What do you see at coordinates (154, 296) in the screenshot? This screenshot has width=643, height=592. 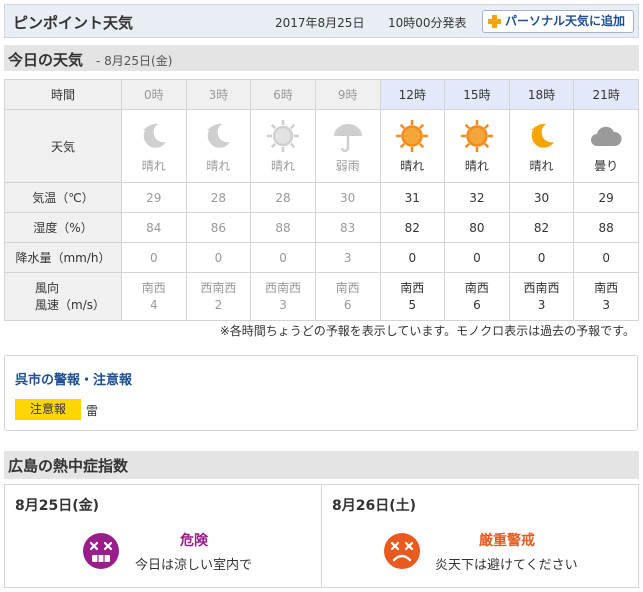 I see `wind-cell: 南西 4` at bounding box center [154, 296].